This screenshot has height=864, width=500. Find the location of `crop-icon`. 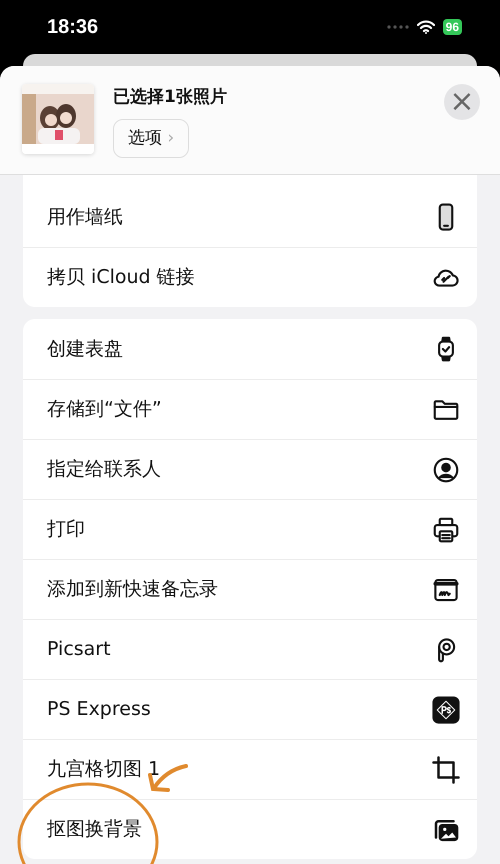

crop-icon is located at coordinates (446, 769).